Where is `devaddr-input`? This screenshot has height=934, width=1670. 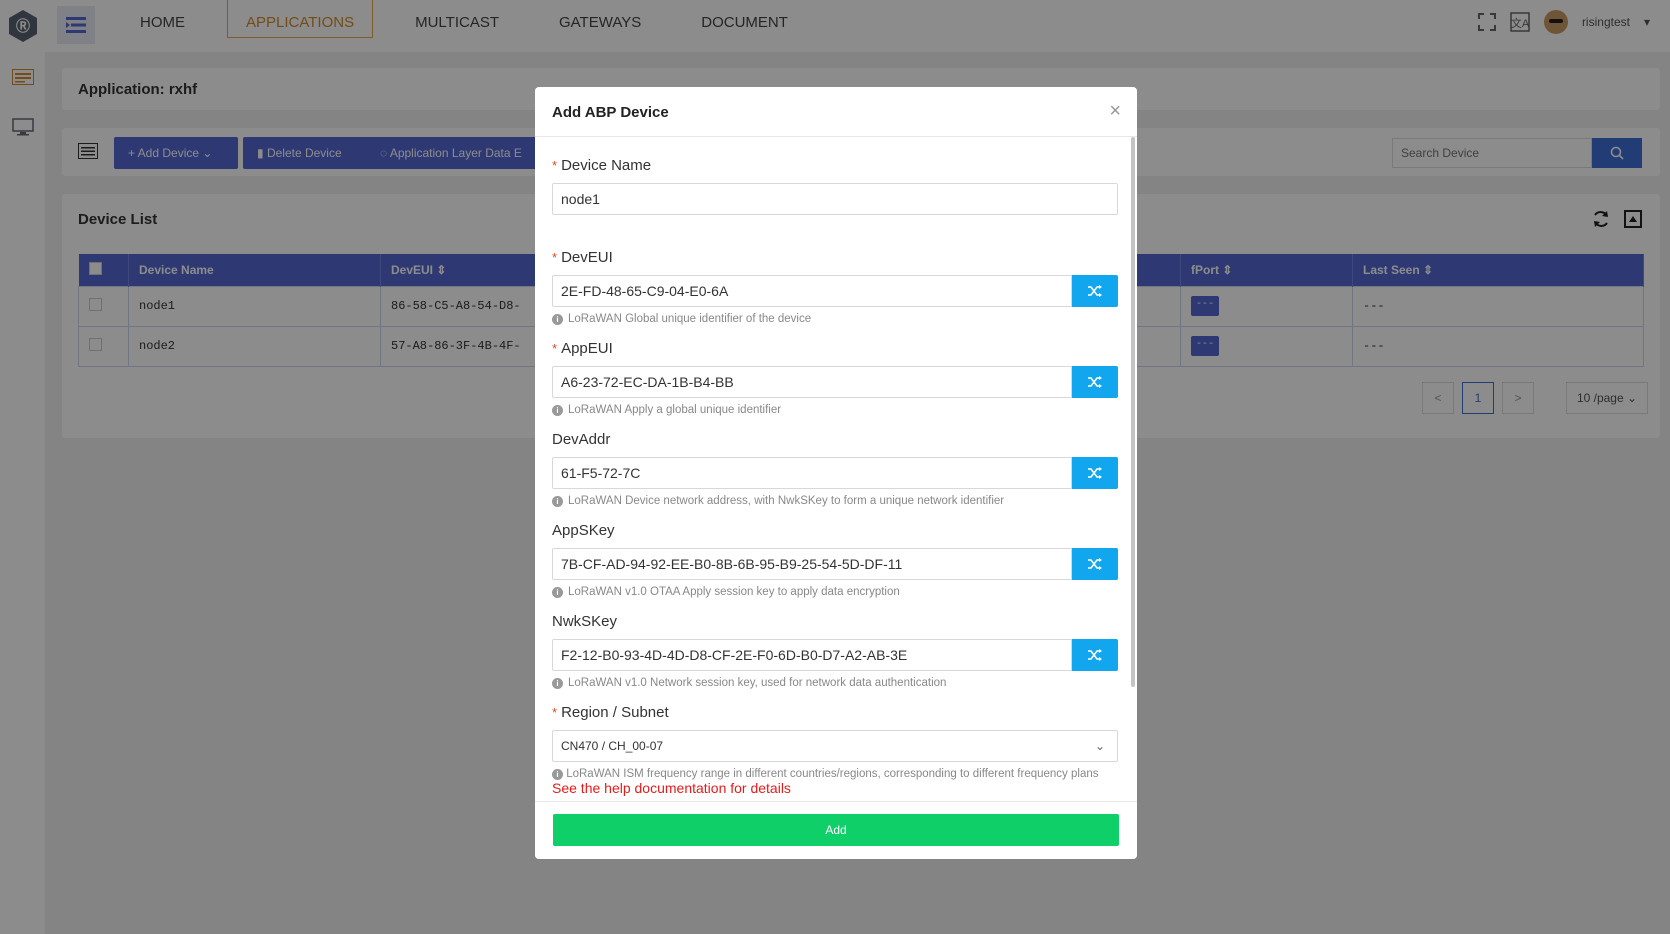 devaddr-input is located at coordinates (812, 473).